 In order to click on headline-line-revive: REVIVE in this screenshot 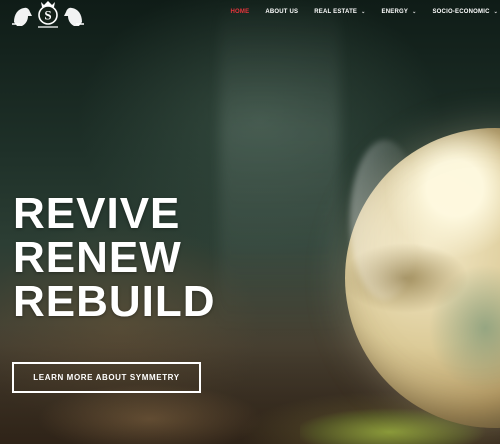, I will do `click(97, 213)`.